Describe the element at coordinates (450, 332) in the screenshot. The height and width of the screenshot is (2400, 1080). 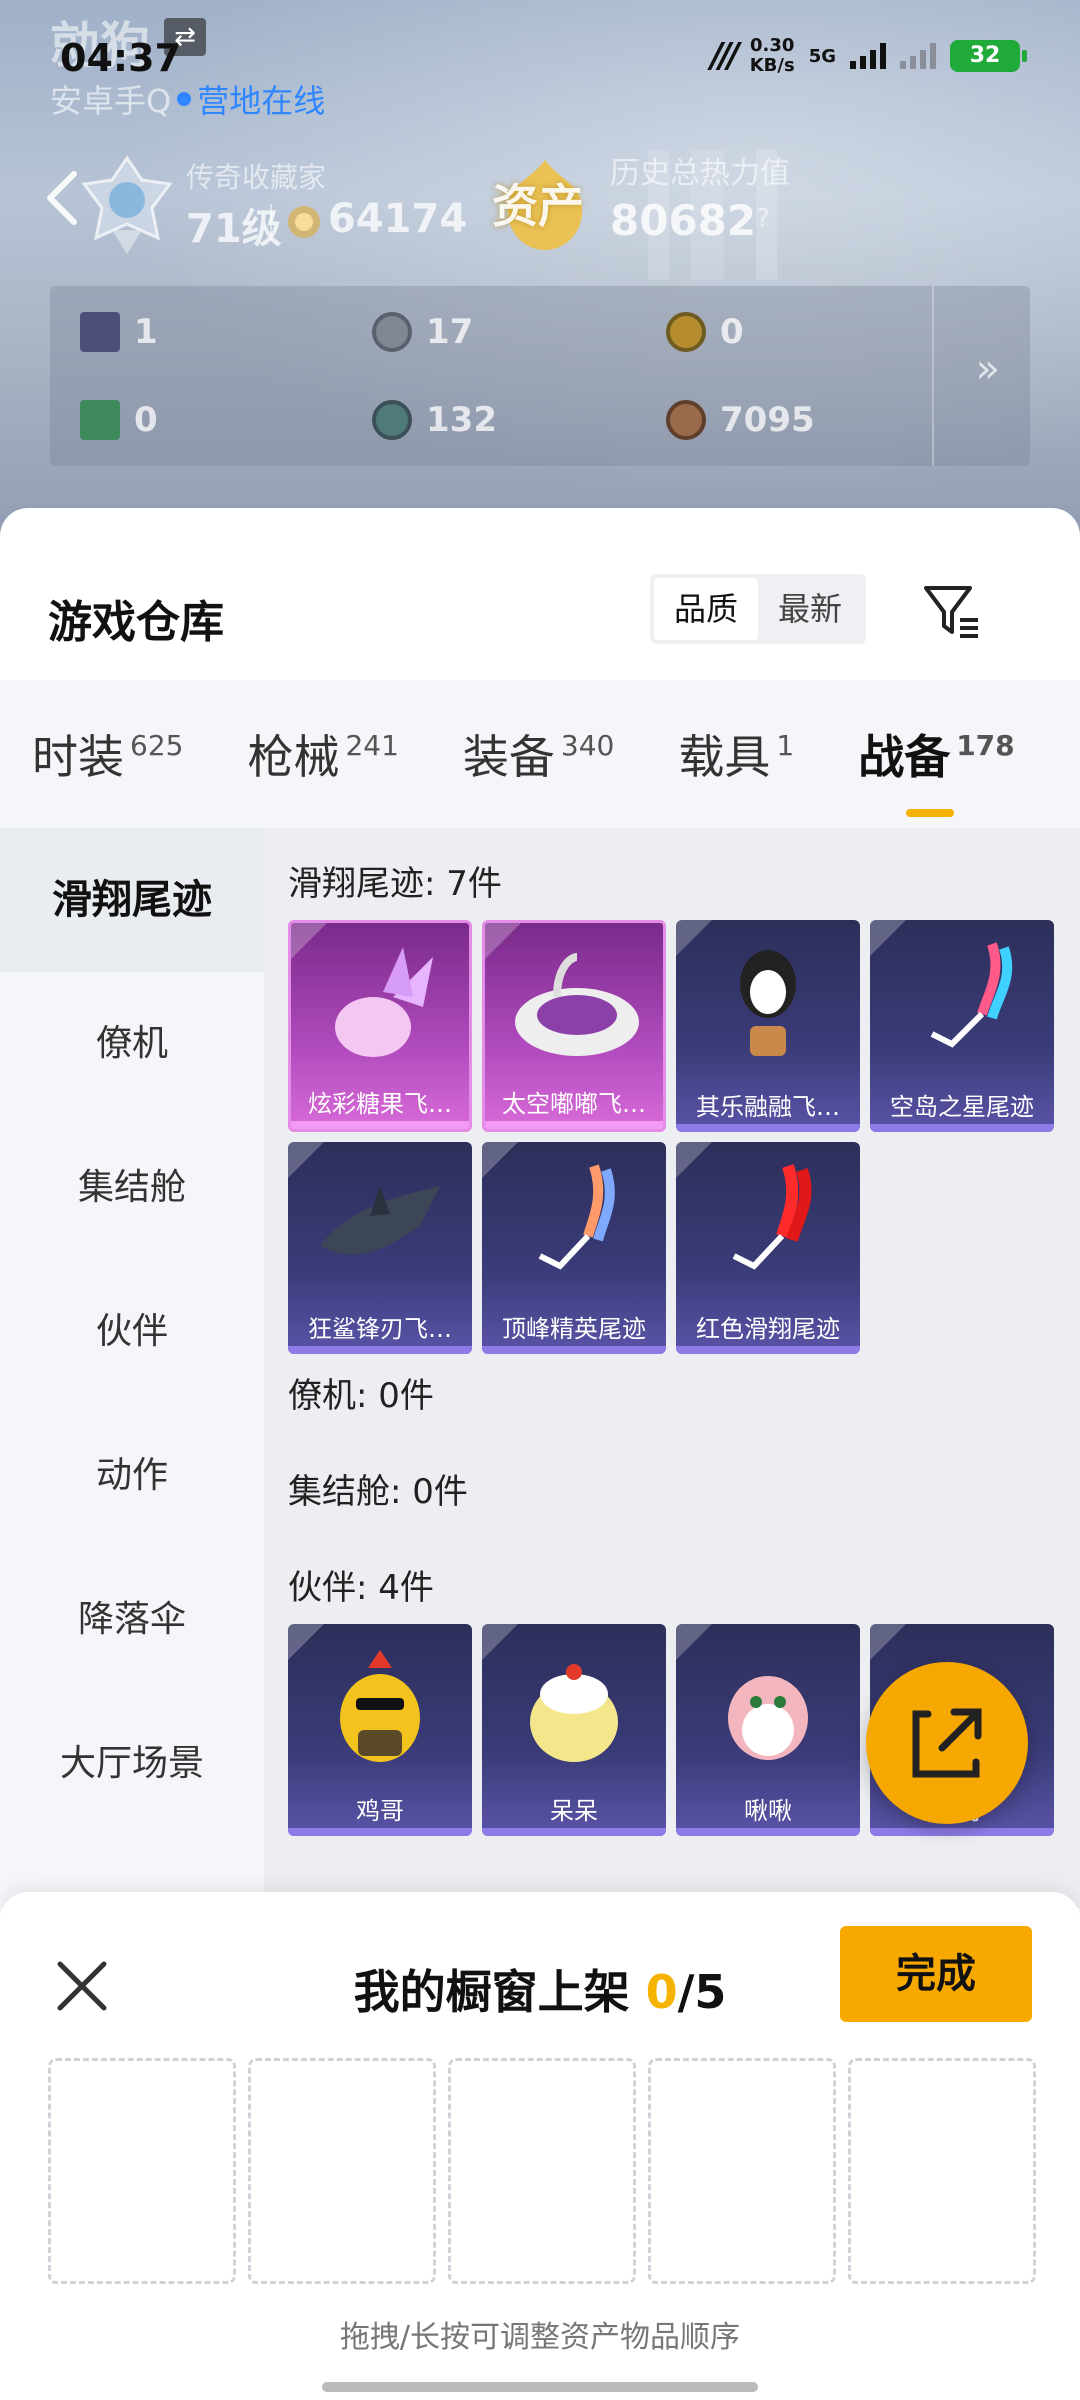
I see `stat-value: 17` at that location.